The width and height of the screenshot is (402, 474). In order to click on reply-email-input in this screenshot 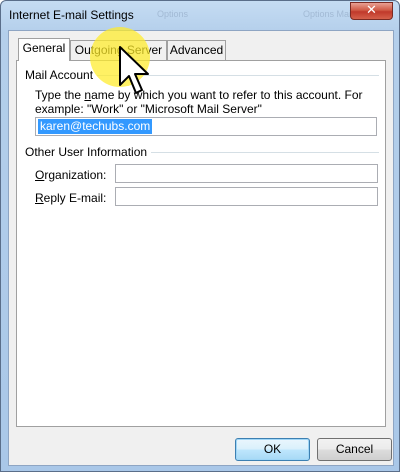, I will do `click(246, 196)`.